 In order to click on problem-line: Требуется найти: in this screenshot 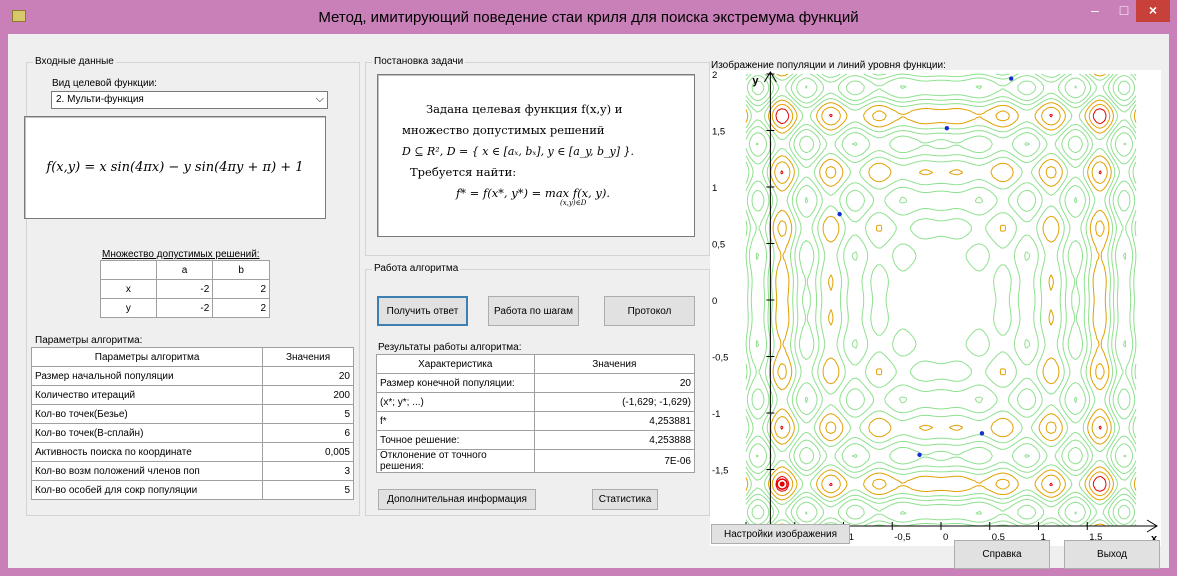, I will do `click(463, 172)`.